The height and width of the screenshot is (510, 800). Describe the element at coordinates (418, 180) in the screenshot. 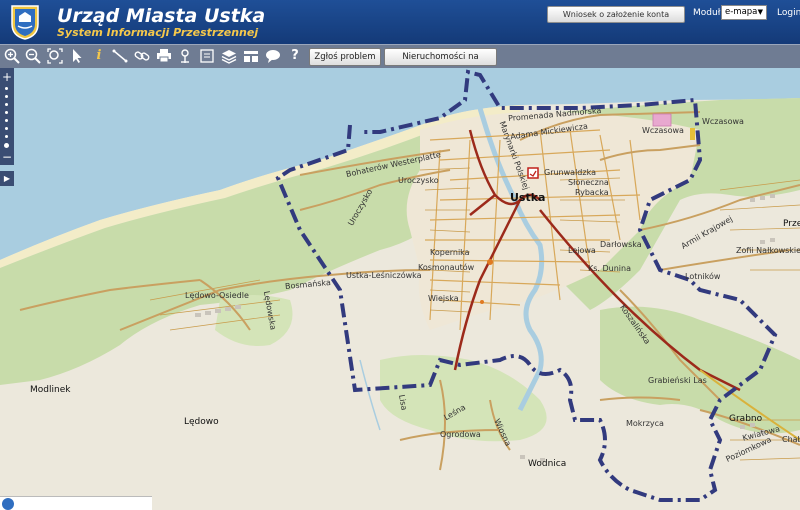

I see `map-label-uroczysko-2: Uroczysko` at that location.